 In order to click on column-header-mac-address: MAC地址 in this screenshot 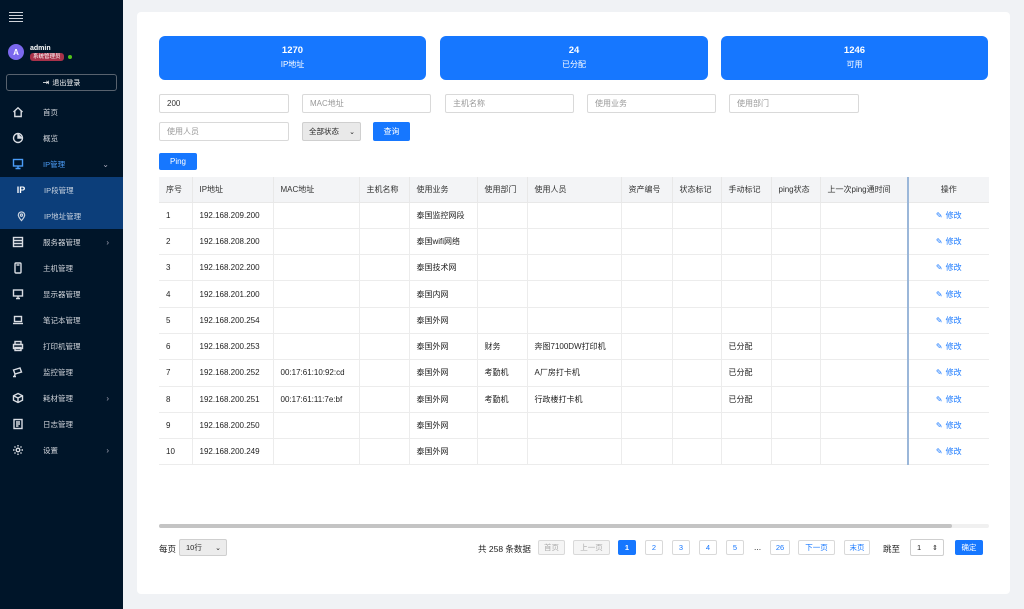, I will do `click(316, 190)`.